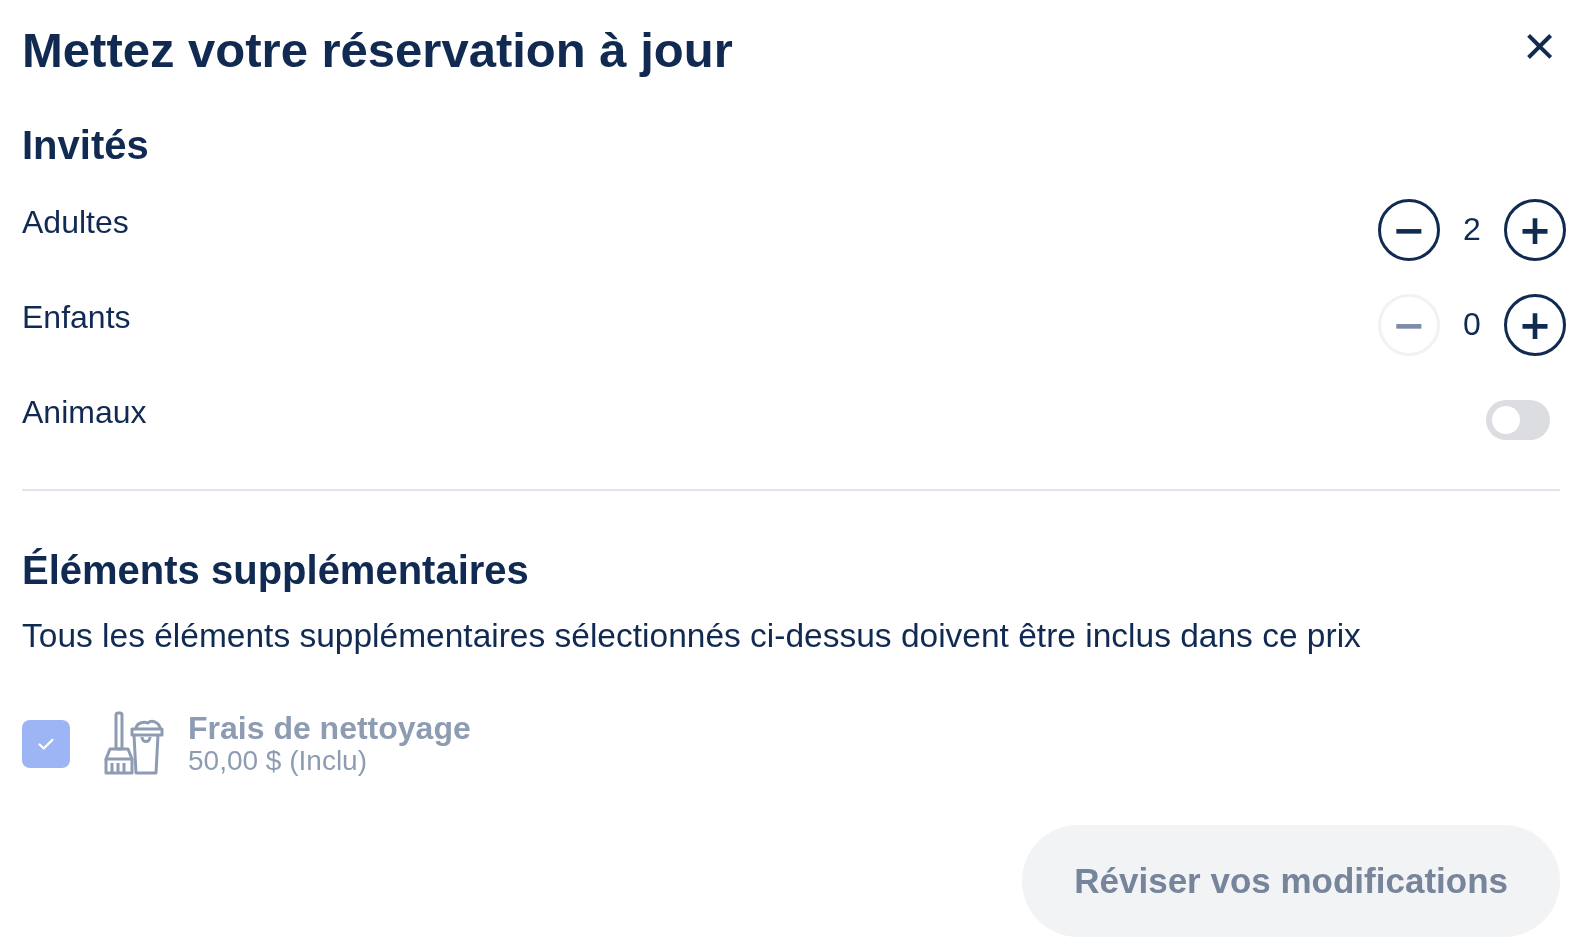 Image resolution: width=1582 pixels, height=946 pixels. Describe the element at coordinates (1472, 324) in the screenshot. I see `count-value: 0` at that location.